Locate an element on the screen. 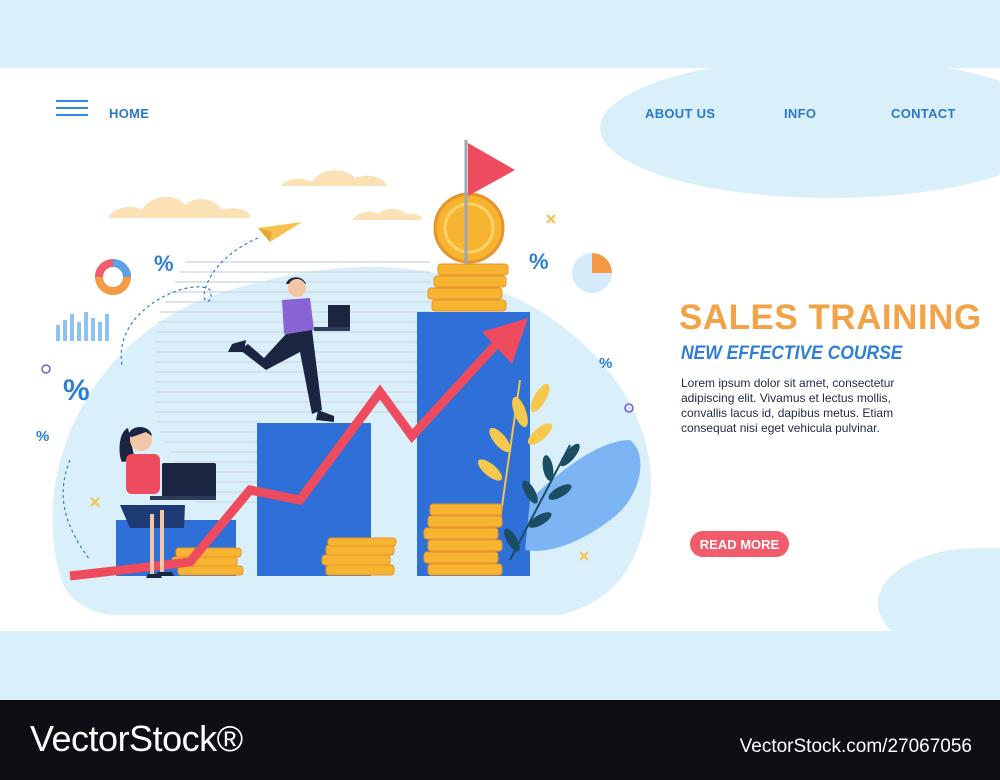 The height and width of the screenshot is (780, 1000). nav-home-link: HOME is located at coordinates (129, 113).